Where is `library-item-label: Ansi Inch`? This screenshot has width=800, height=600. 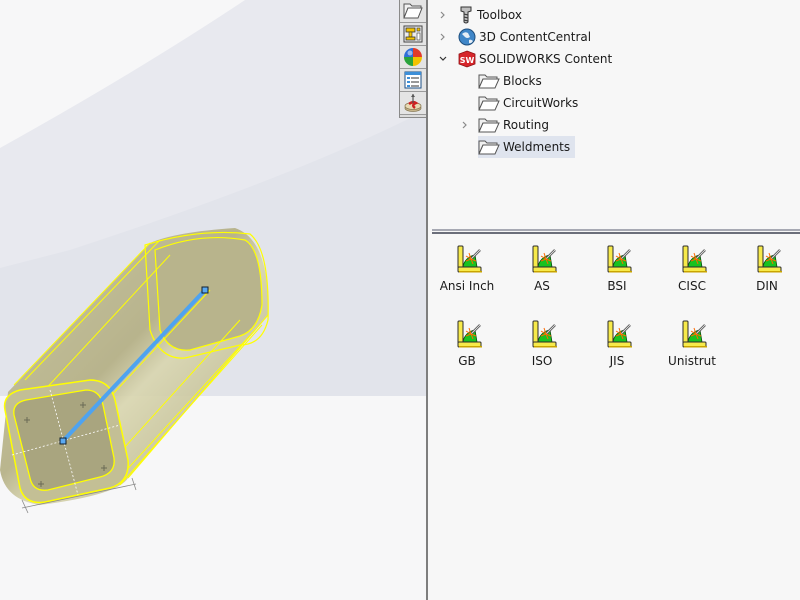 library-item-label: Ansi Inch is located at coordinates (467, 286).